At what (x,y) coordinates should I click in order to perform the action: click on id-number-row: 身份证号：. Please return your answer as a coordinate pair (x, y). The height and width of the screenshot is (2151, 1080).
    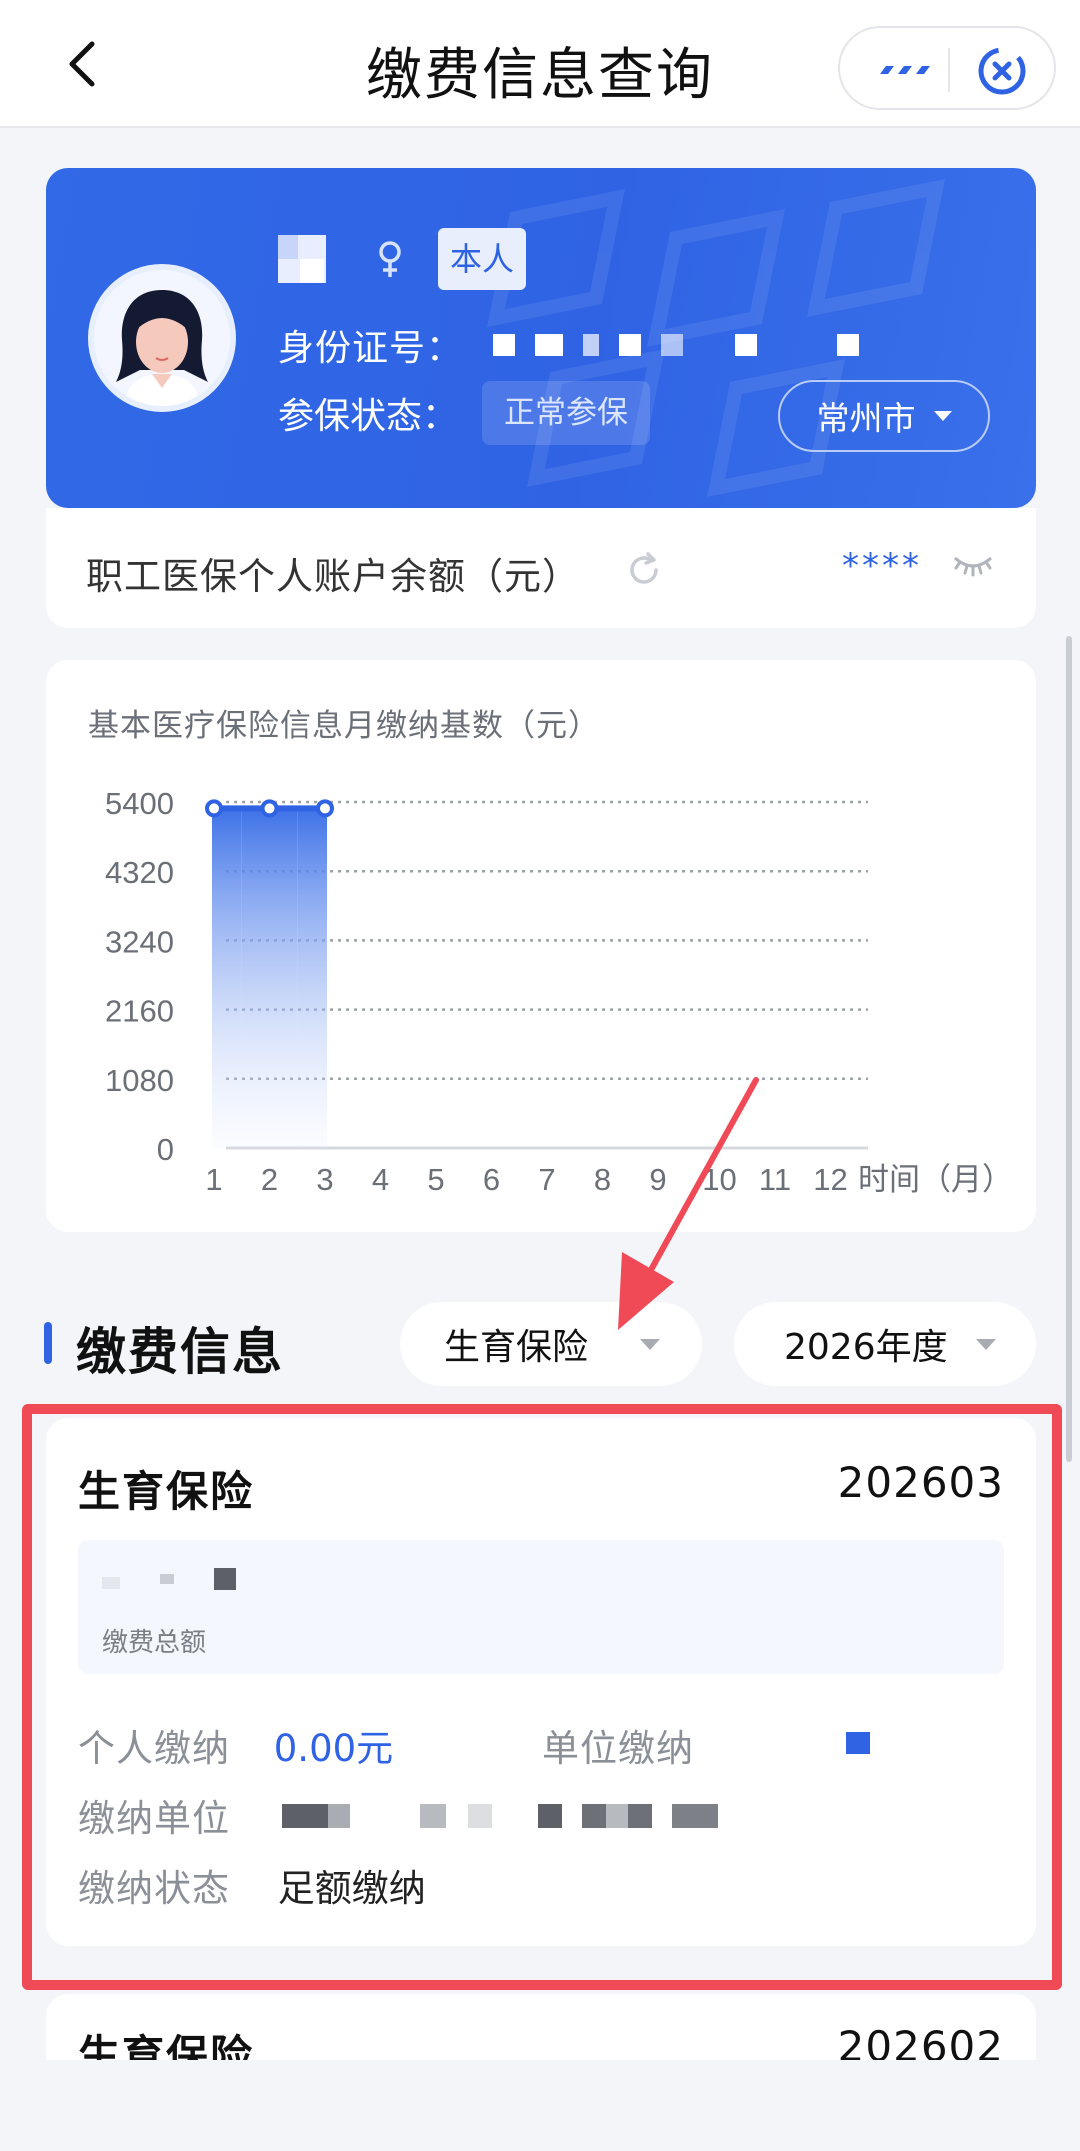
    Looking at the image, I should click on (569, 345).